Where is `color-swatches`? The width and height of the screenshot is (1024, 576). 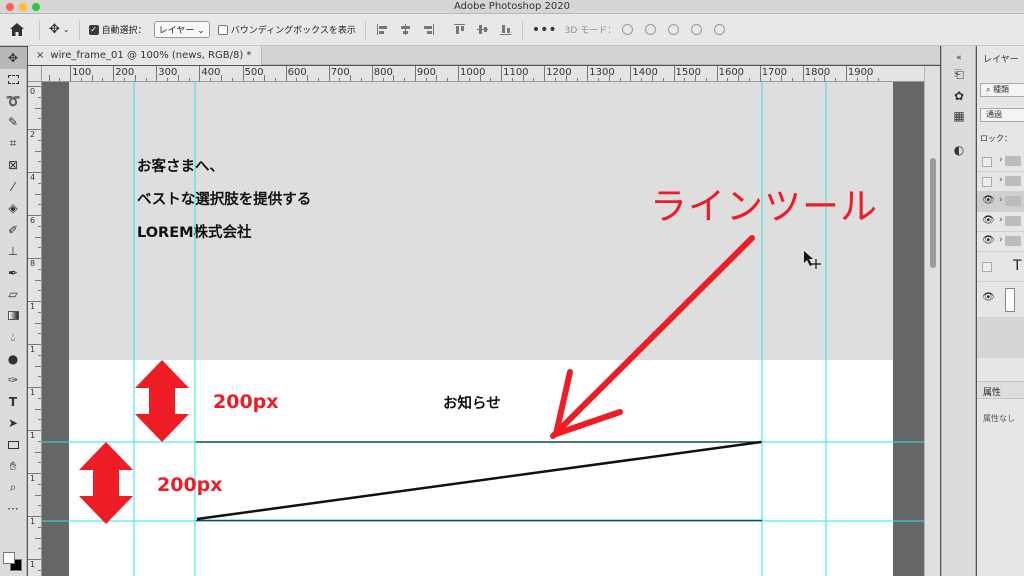 color-swatches is located at coordinates (13, 562).